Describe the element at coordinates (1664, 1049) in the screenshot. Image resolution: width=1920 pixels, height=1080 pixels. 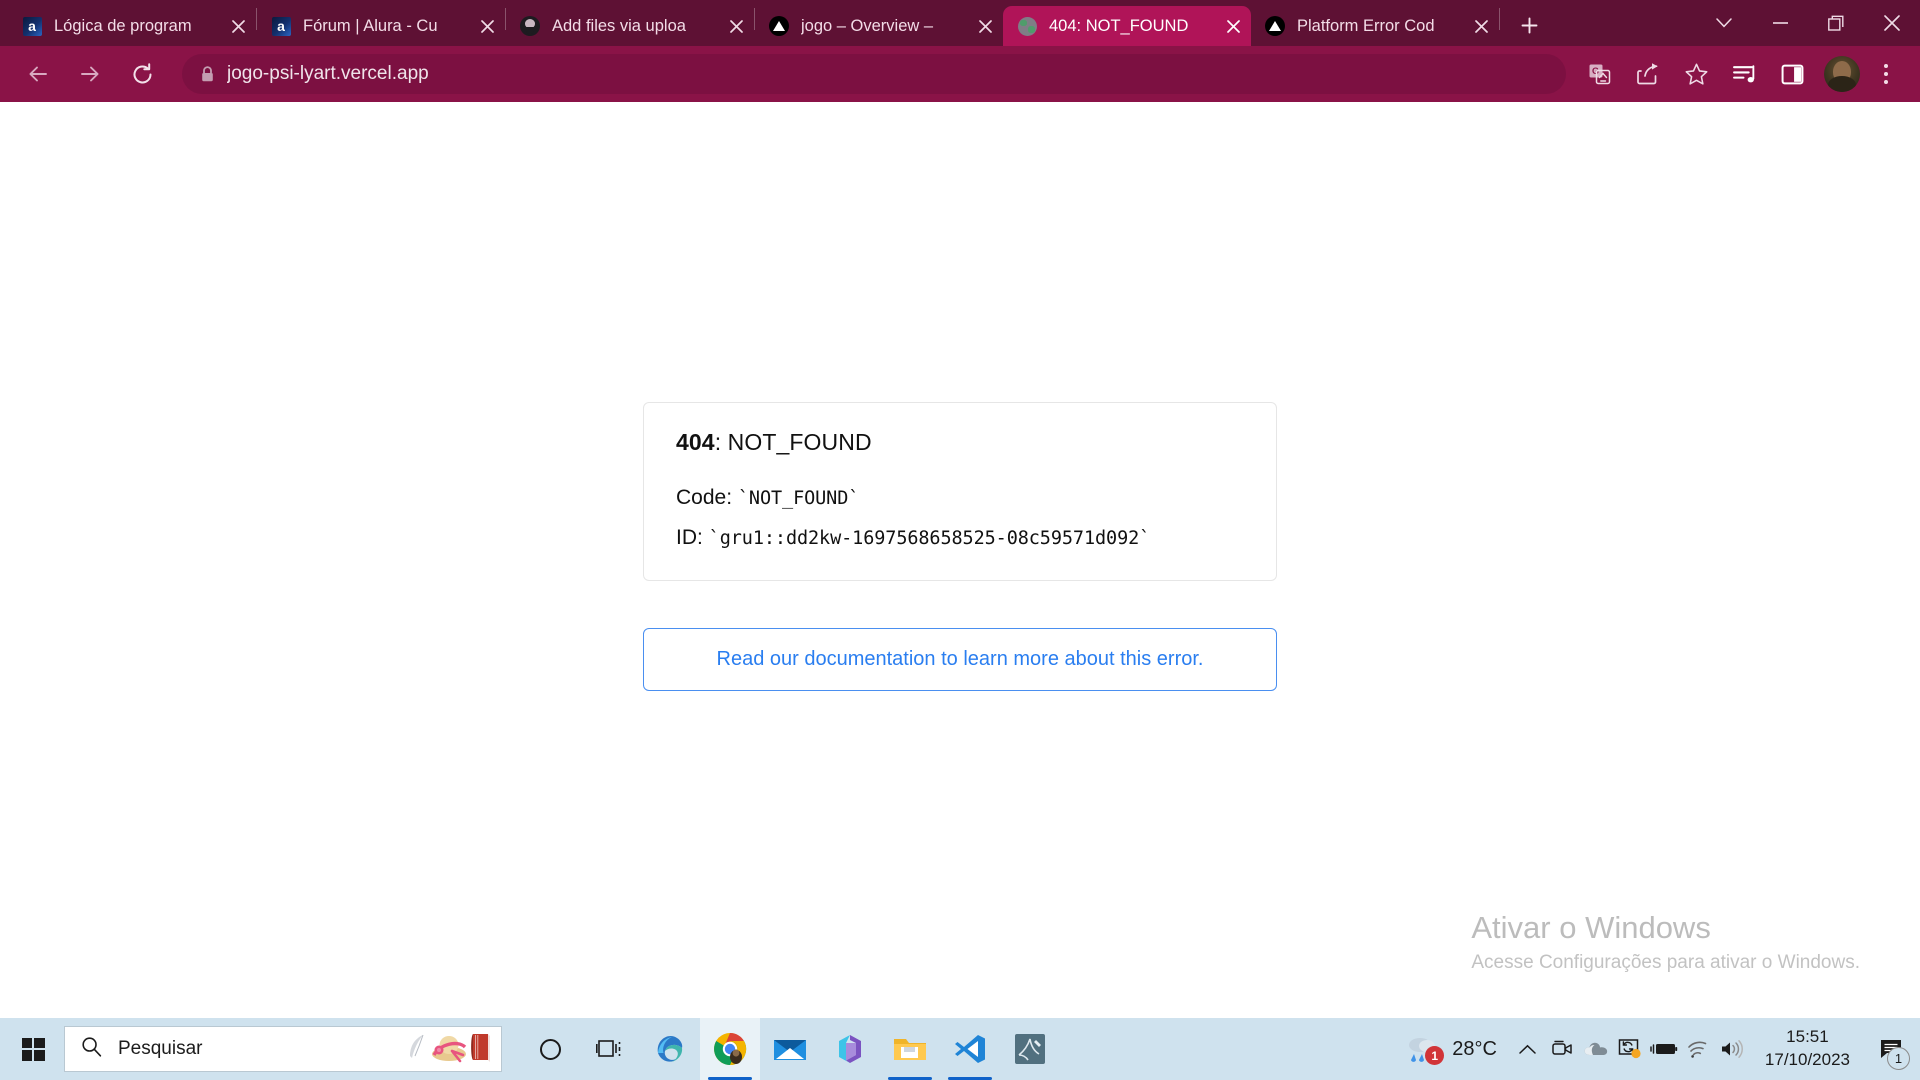
I see `battery-charging-icon` at that location.